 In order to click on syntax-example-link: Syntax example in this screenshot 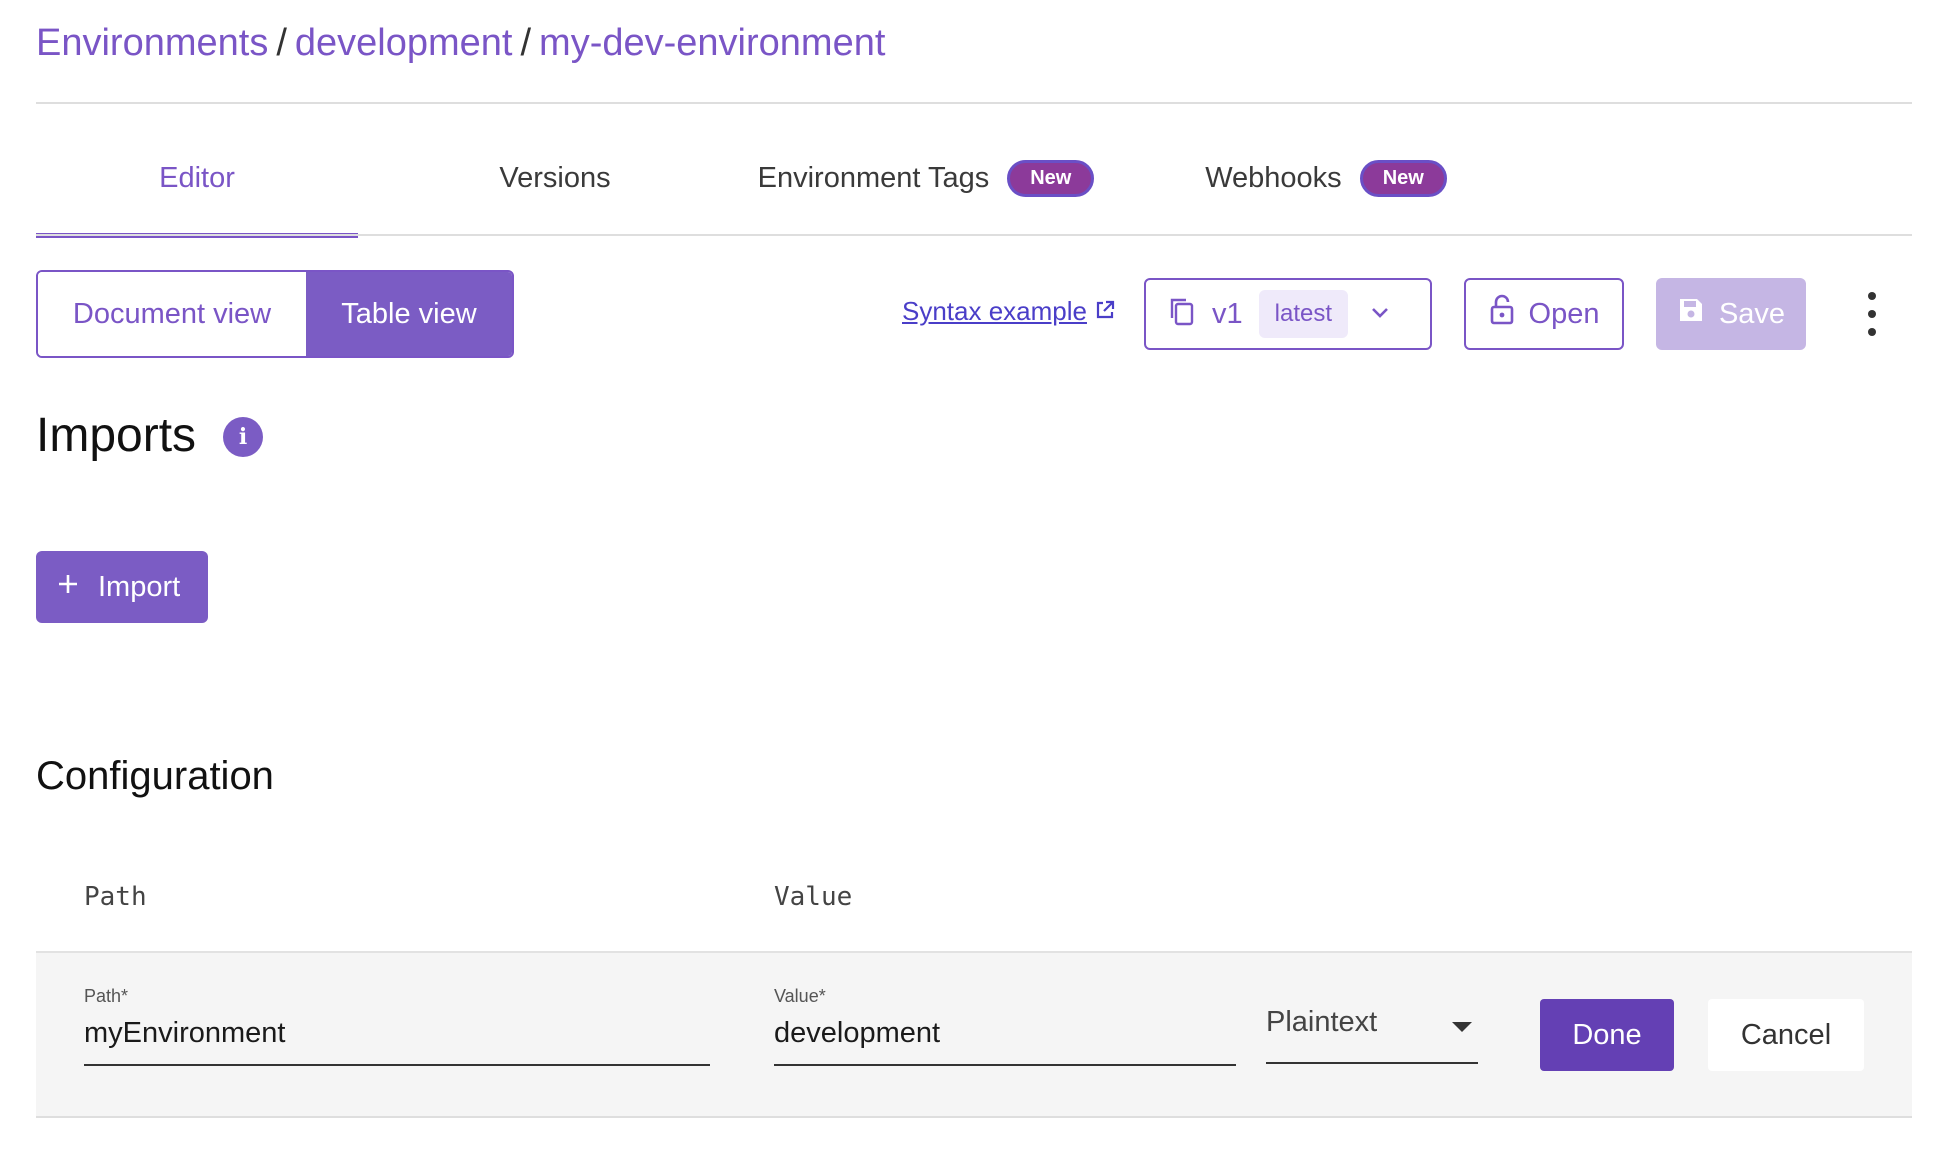, I will do `click(1008, 311)`.